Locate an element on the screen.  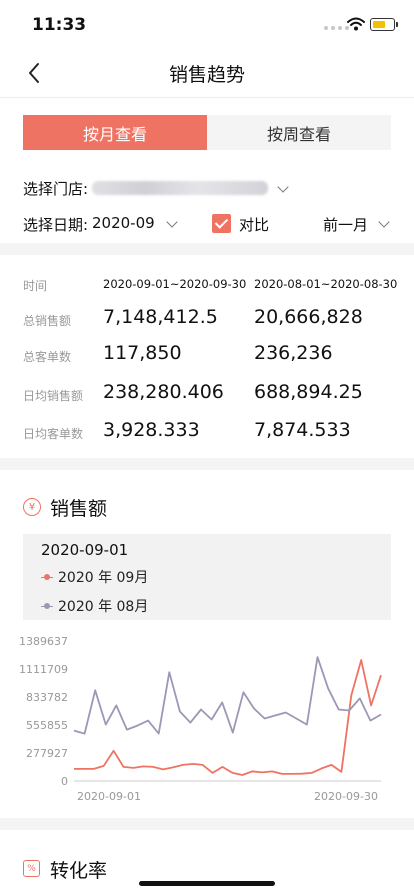
stat-label: 总客单数 is located at coordinates (47, 357).